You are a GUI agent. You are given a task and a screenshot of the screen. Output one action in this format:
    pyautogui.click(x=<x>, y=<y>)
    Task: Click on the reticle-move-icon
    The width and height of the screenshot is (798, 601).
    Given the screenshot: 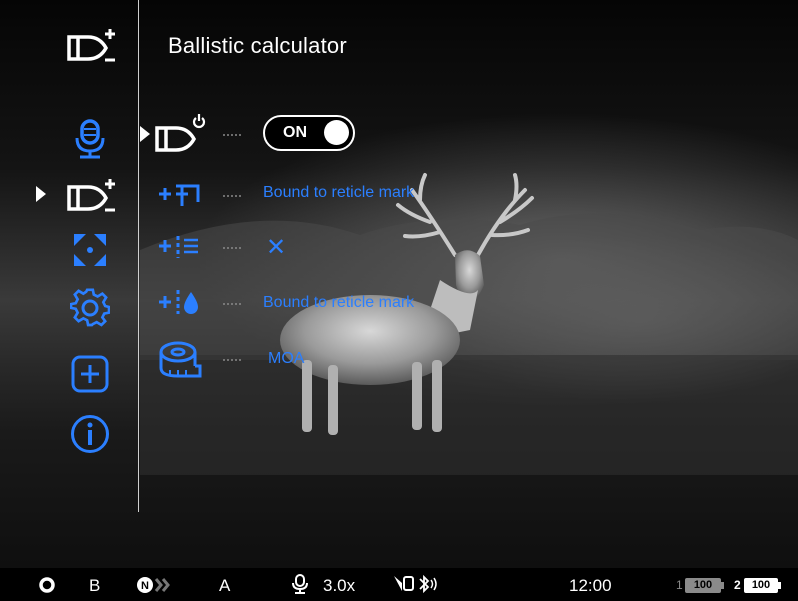 What is the action you would take?
    pyautogui.click(x=90, y=250)
    